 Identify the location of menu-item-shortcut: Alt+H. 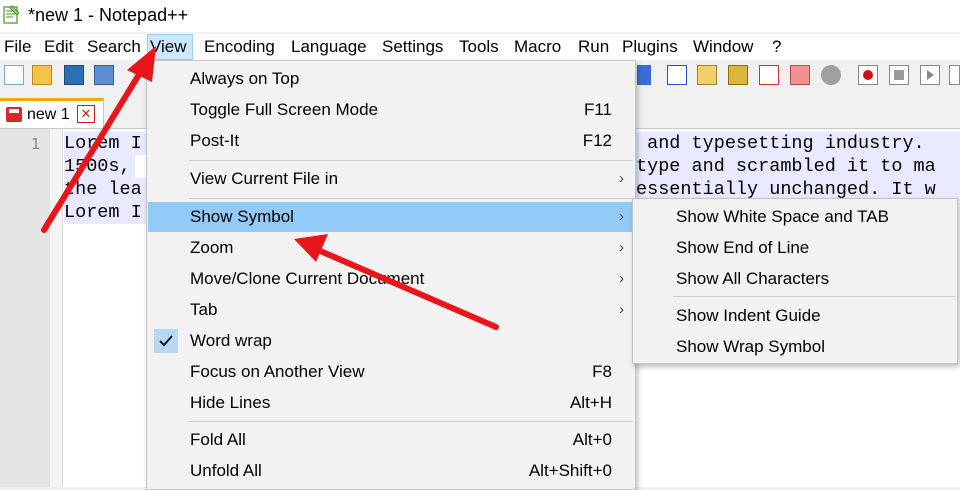
(590, 402).